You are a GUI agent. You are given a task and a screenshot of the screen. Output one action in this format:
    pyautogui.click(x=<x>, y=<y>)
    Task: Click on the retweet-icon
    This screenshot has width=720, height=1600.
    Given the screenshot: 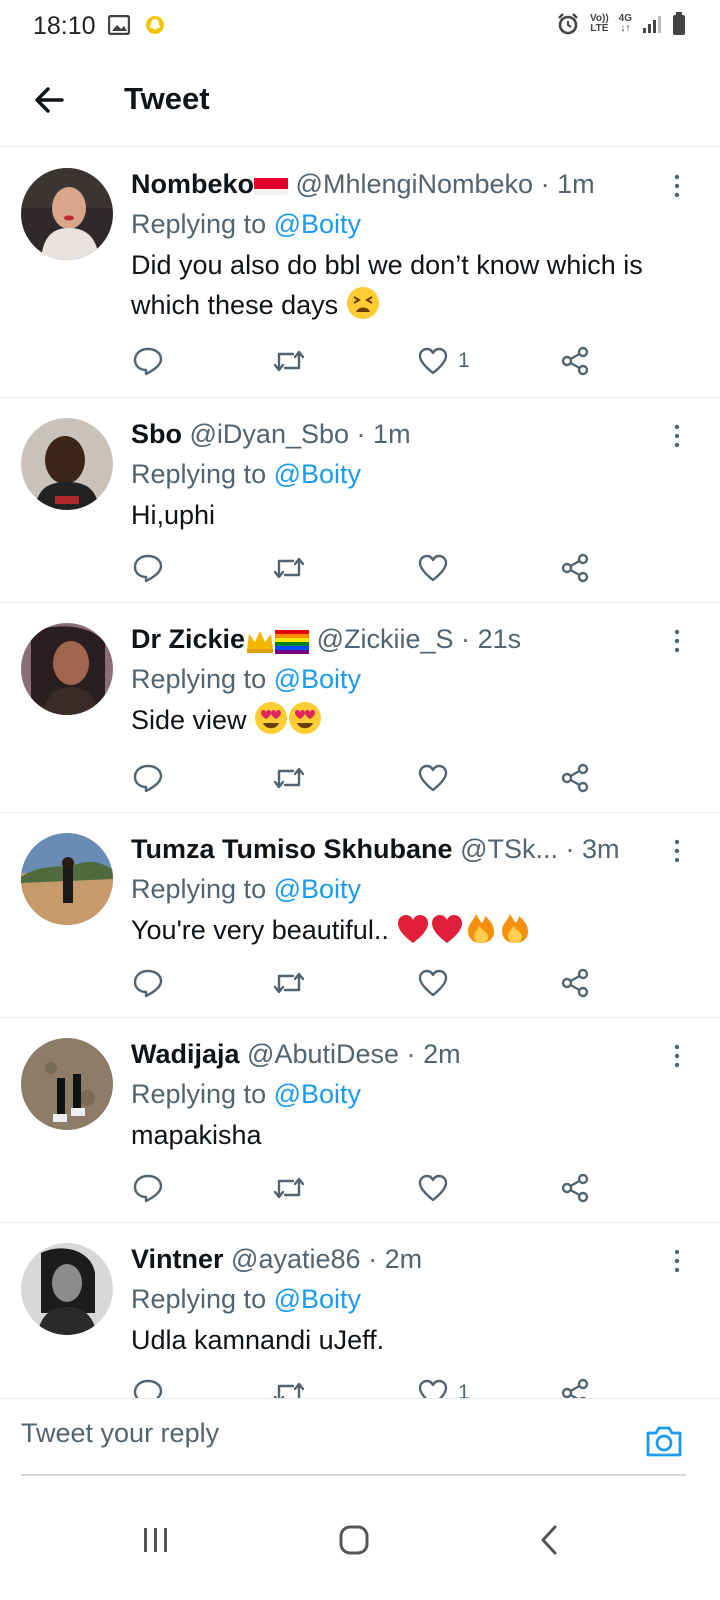 What is the action you would take?
    pyautogui.click(x=289, y=778)
    